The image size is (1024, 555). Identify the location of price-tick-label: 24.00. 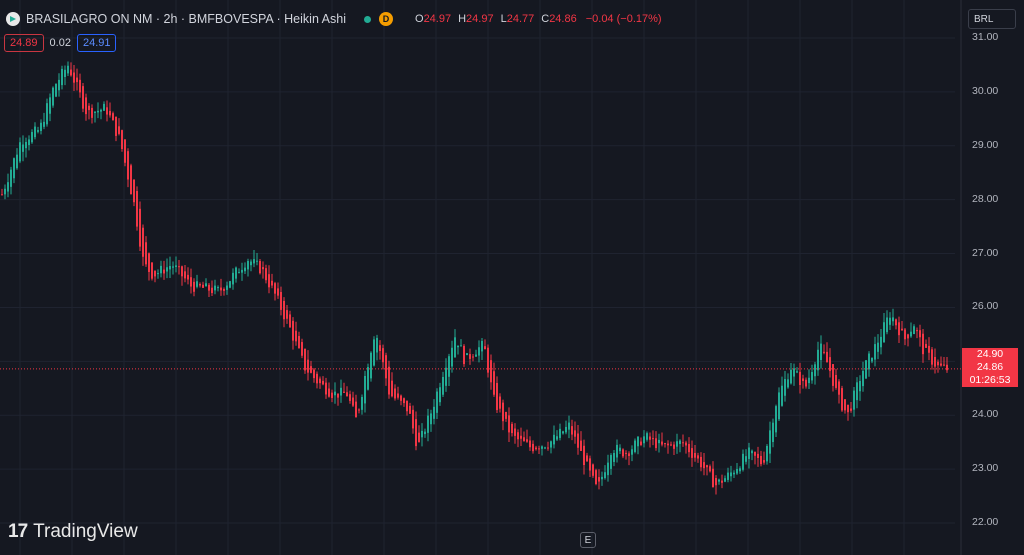
(985, 414).